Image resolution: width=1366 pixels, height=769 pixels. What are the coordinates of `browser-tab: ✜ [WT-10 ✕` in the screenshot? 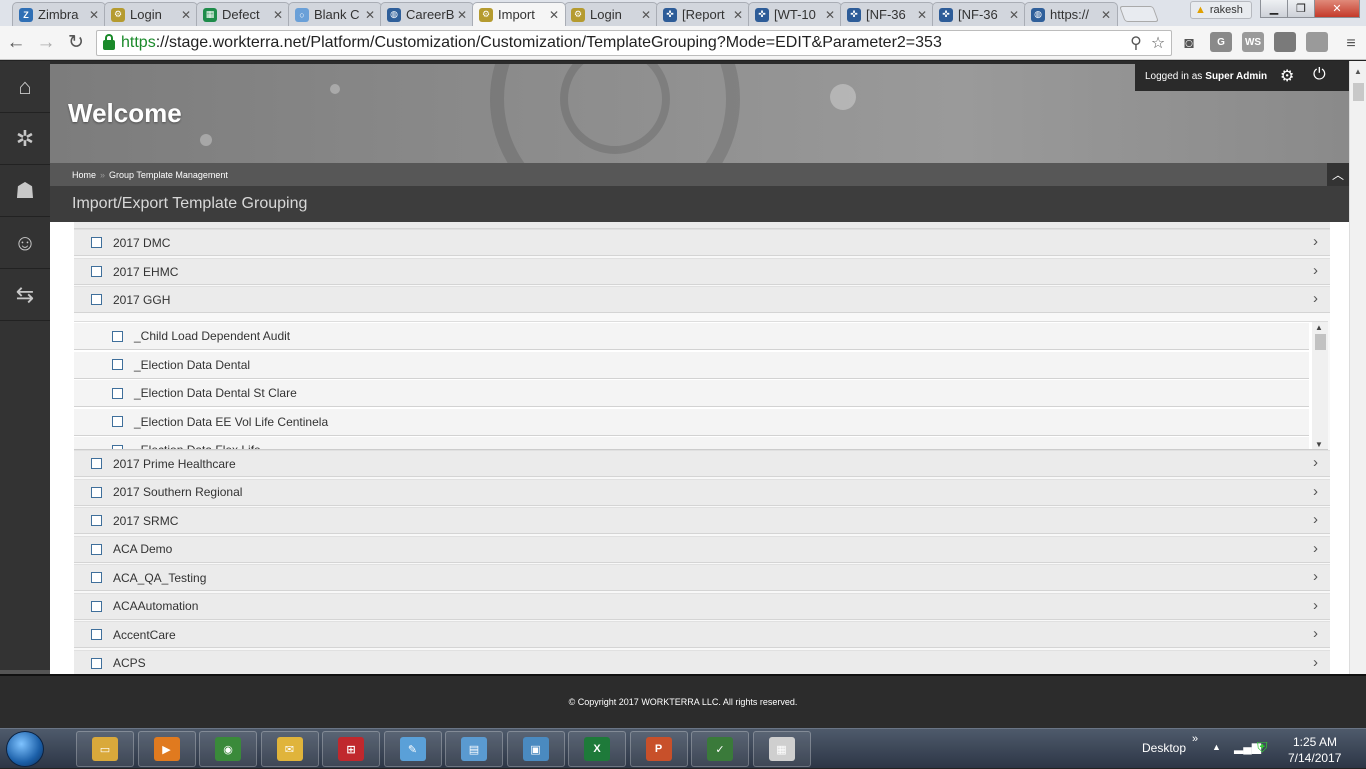 It's located at (795, 14).